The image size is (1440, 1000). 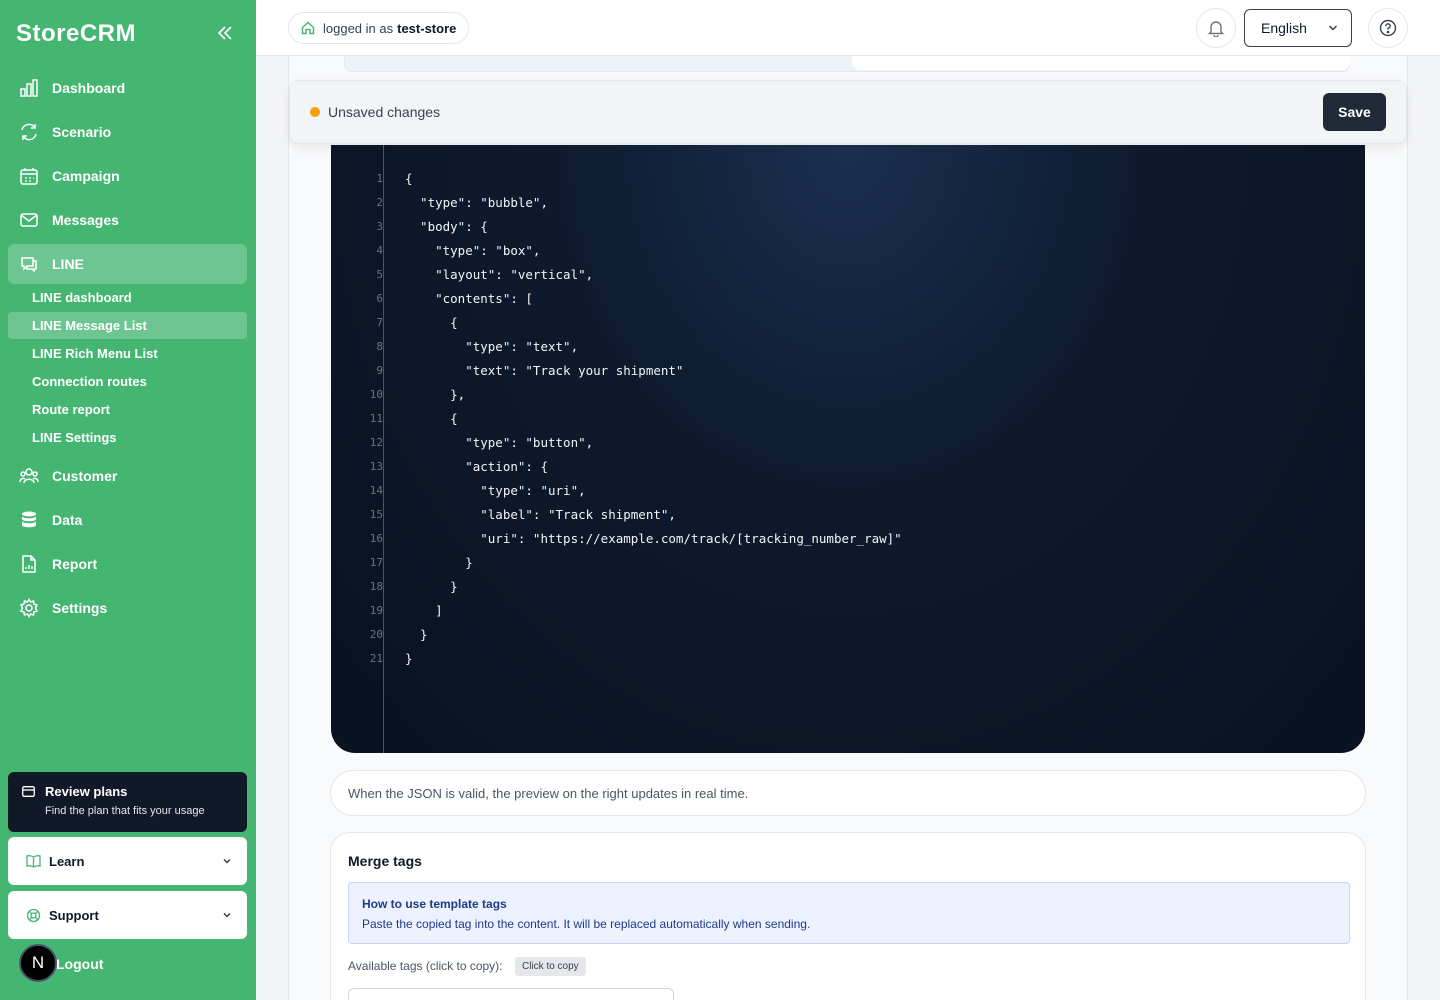 What do you see at coordinates (376, 490) in the screenshot?
I see `line-number: 14` at bounding box center [376, 490].